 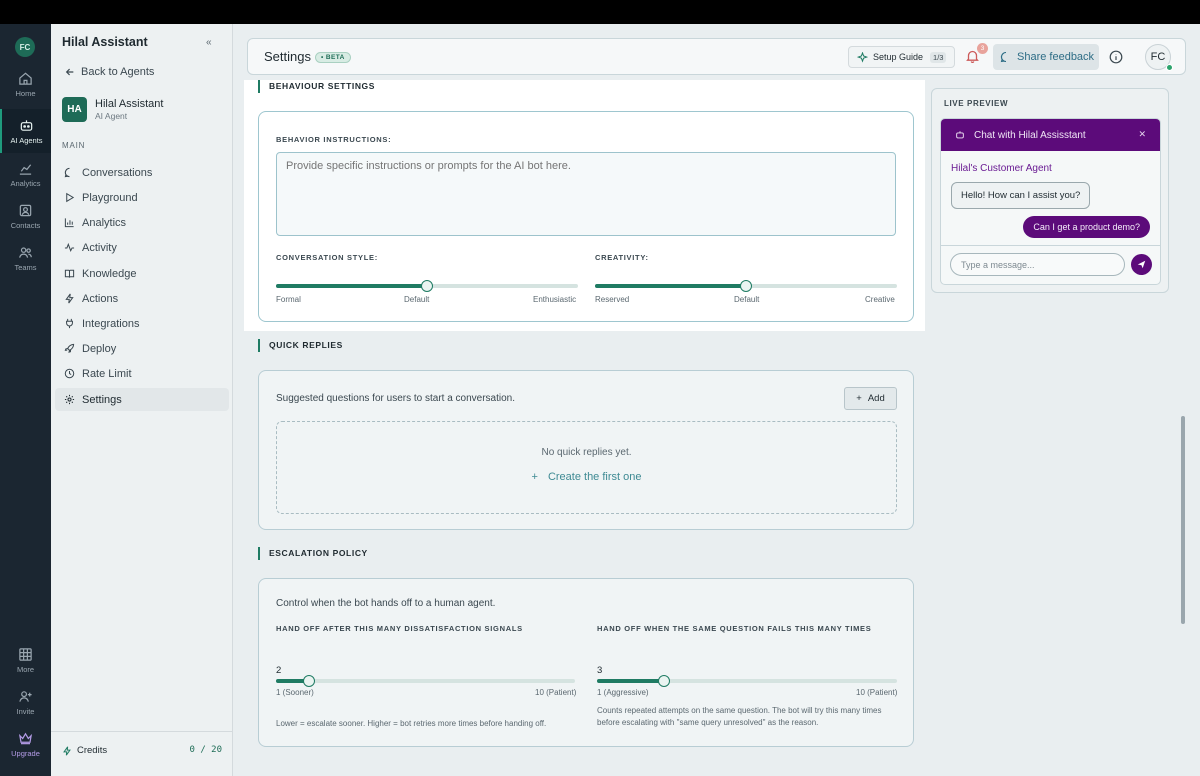 I want to click on sidebar-item-deploy: Deploy, so click(x=142, y=348).